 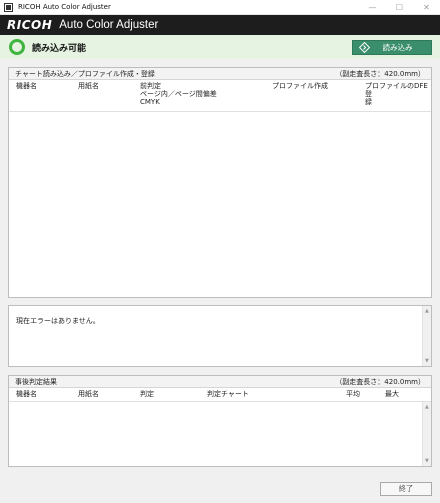 What do you see at coordinates (26, 394) in the screenshot?
I see `col-result-device: 機器名` at bounding box center [26, 394].